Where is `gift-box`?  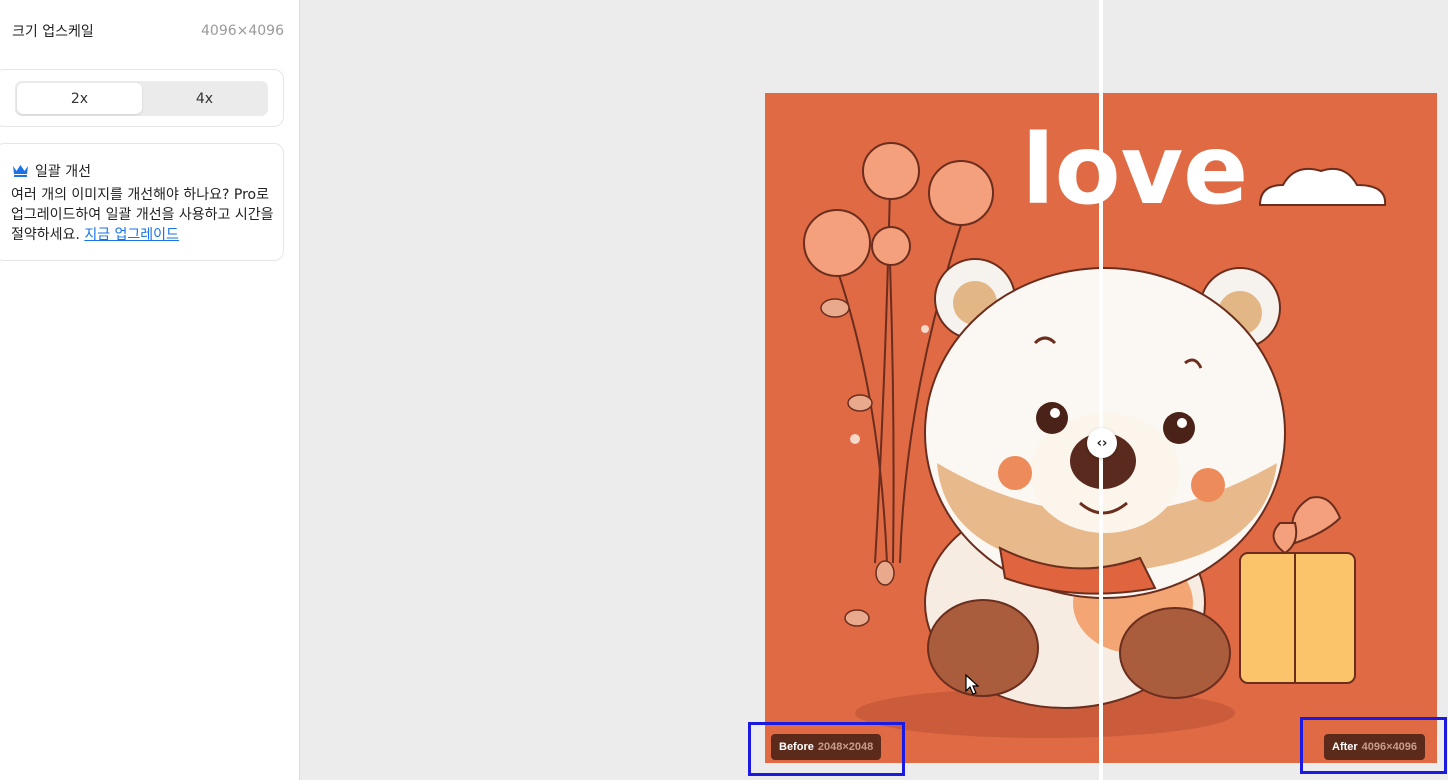 gift-box is located at coordinates (1297, 590).